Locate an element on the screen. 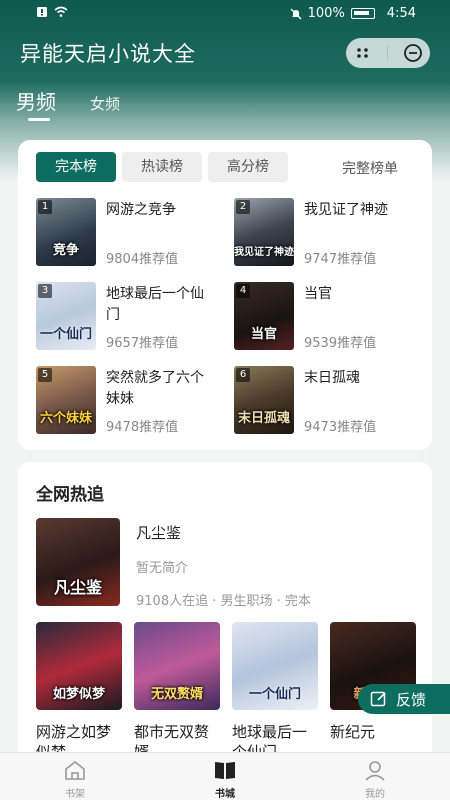 The image size is (450, 800). tab-hot-read-rank: 热读榜 is located at coordinates (162, 167).